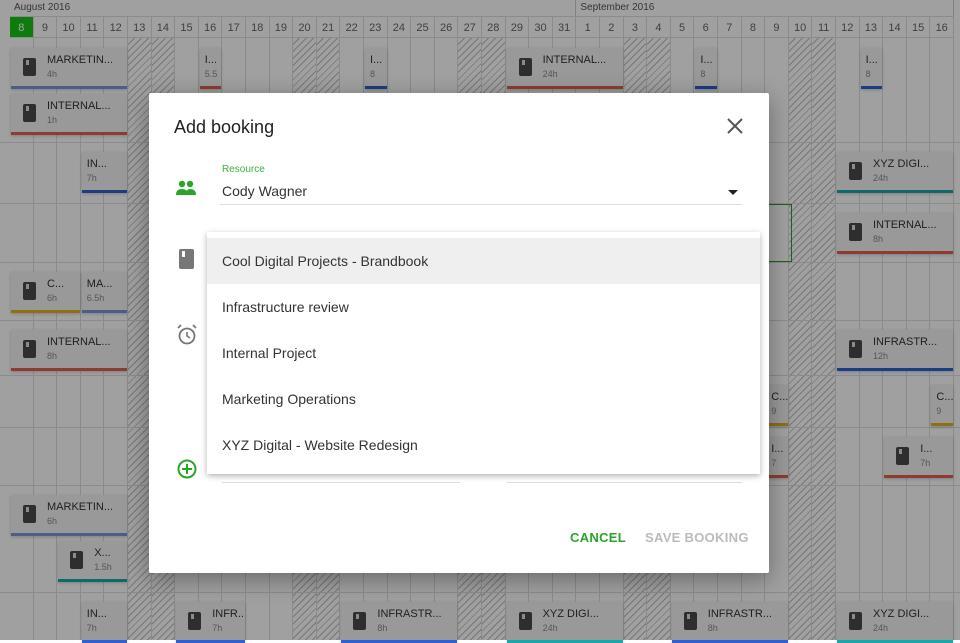 The width and height of the screenshot is (960, 643). What do you see at coordinates (483, 307) in the screenshot?
I see `project-option: Infrastructure review` at bounding box center [483, 307].